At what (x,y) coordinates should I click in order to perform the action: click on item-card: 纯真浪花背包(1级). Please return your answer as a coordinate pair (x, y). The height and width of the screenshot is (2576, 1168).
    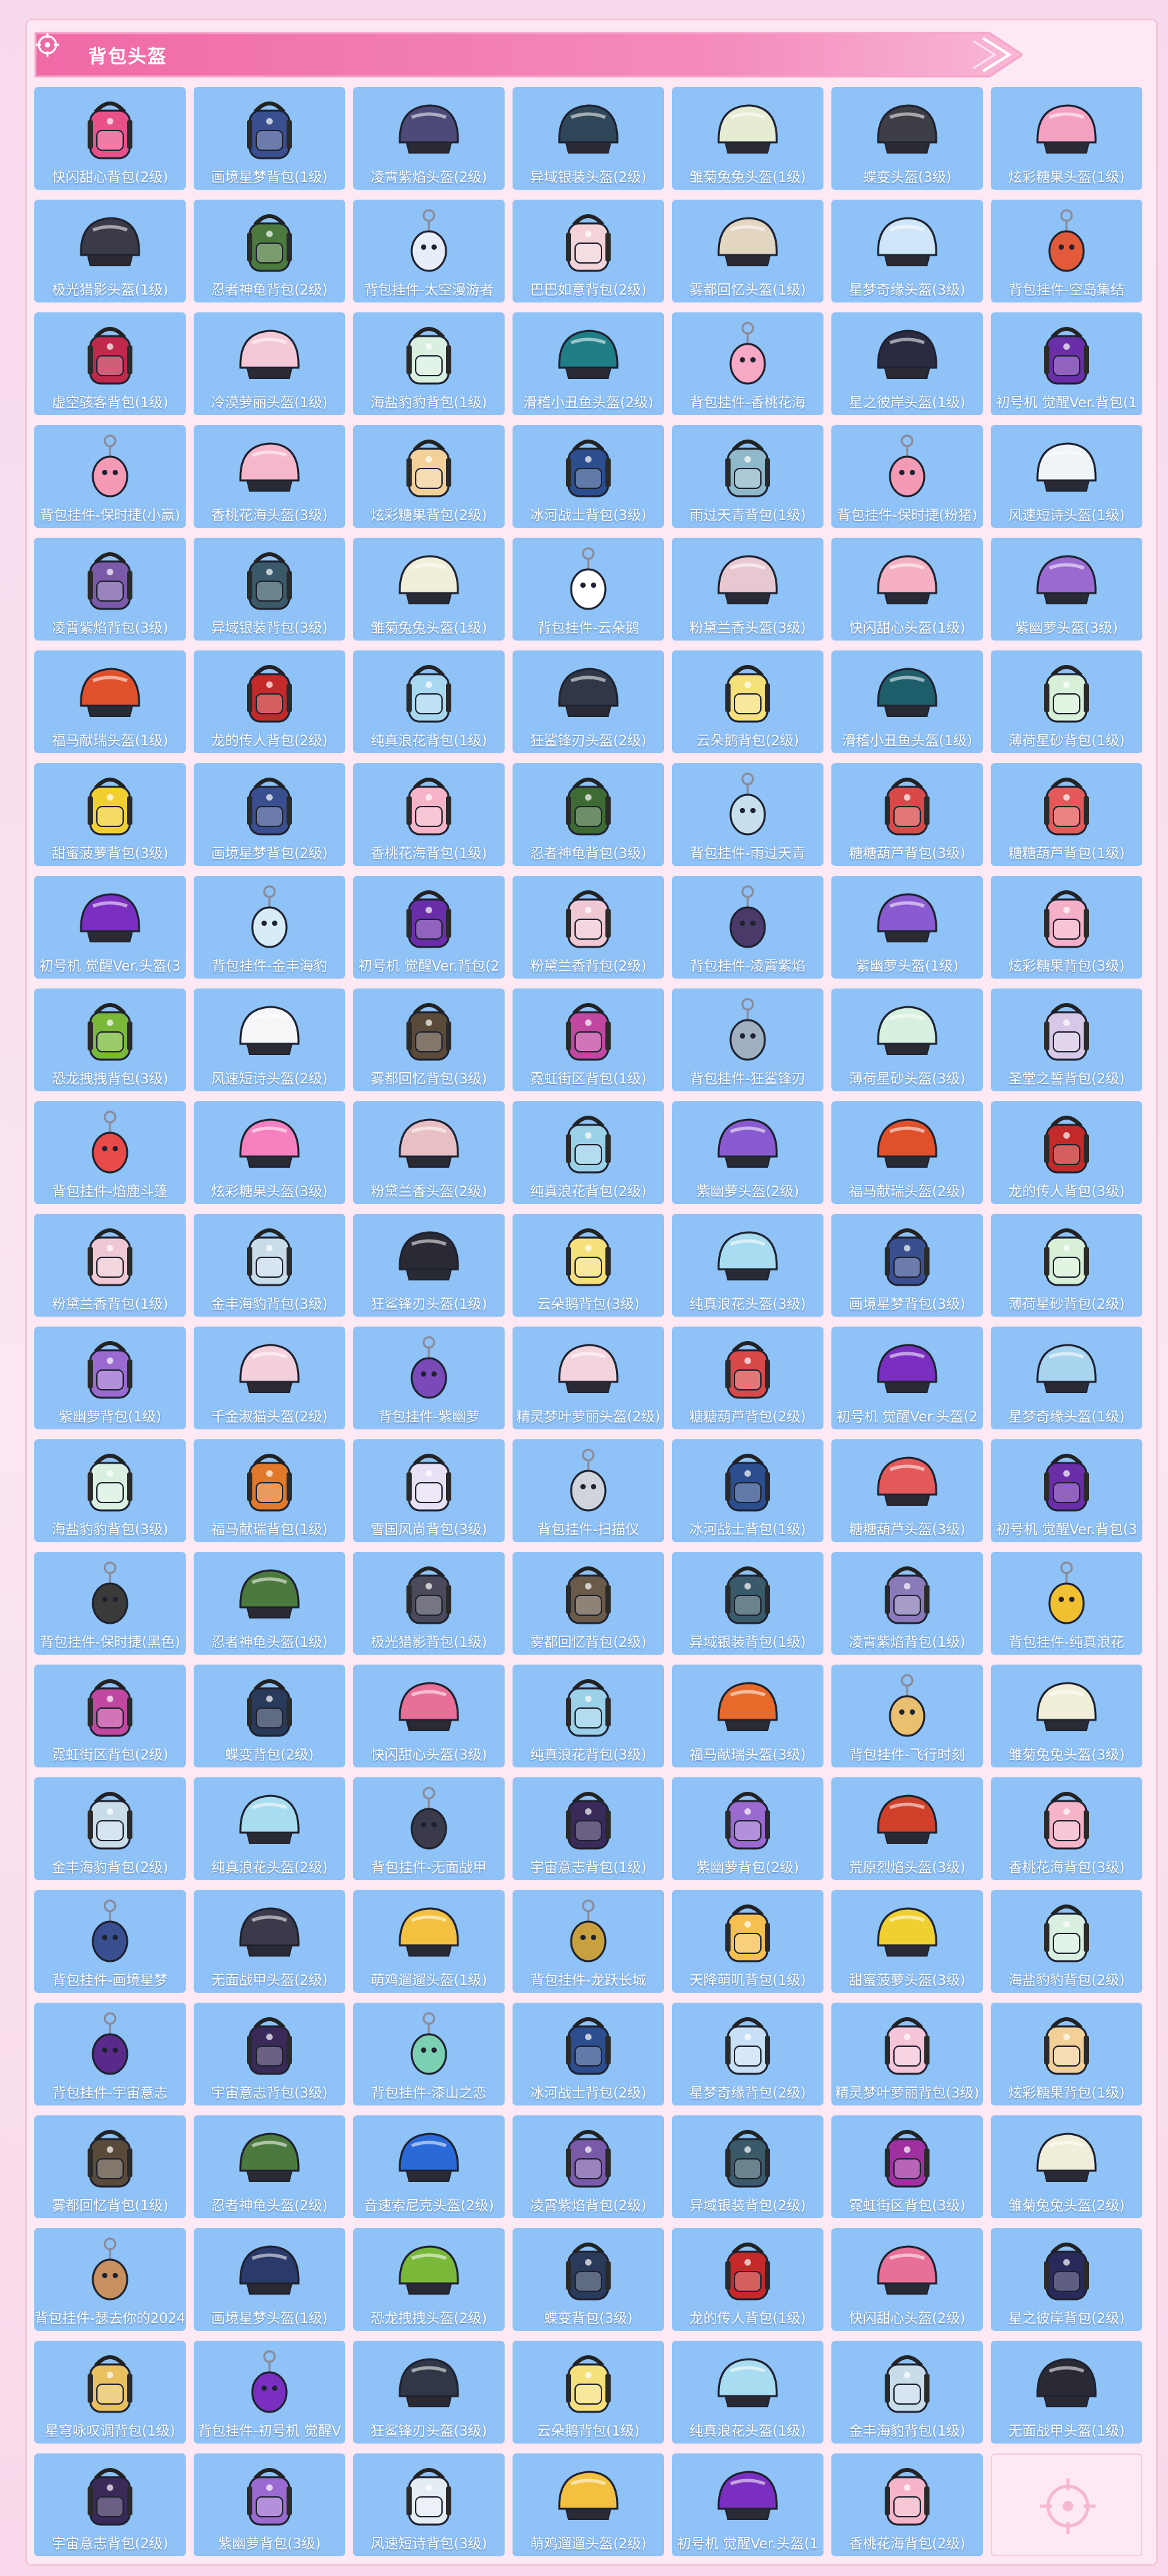
    Looking at the image, I should click on (429, 701).